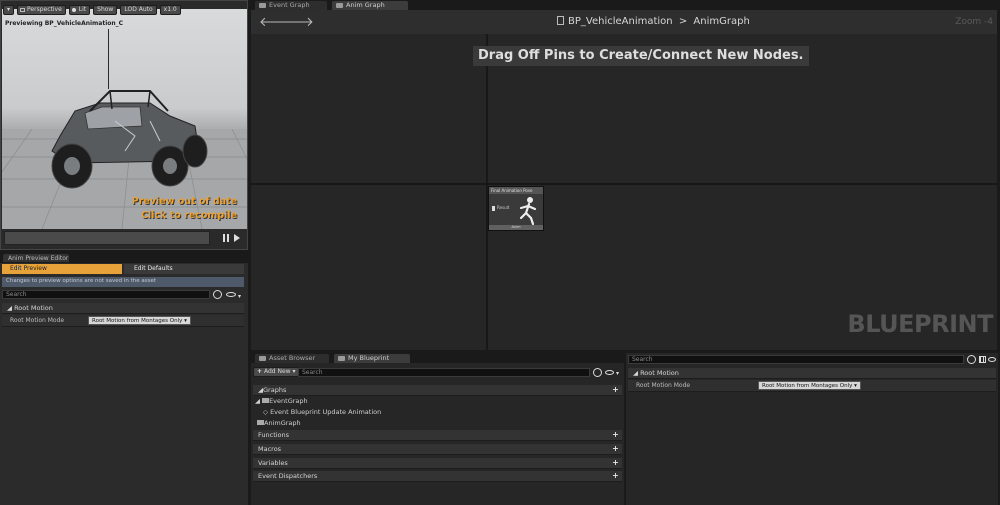  Describe the element at coordinates (129, 139) in the screenshot. I see `vehicle-preview` at that location.